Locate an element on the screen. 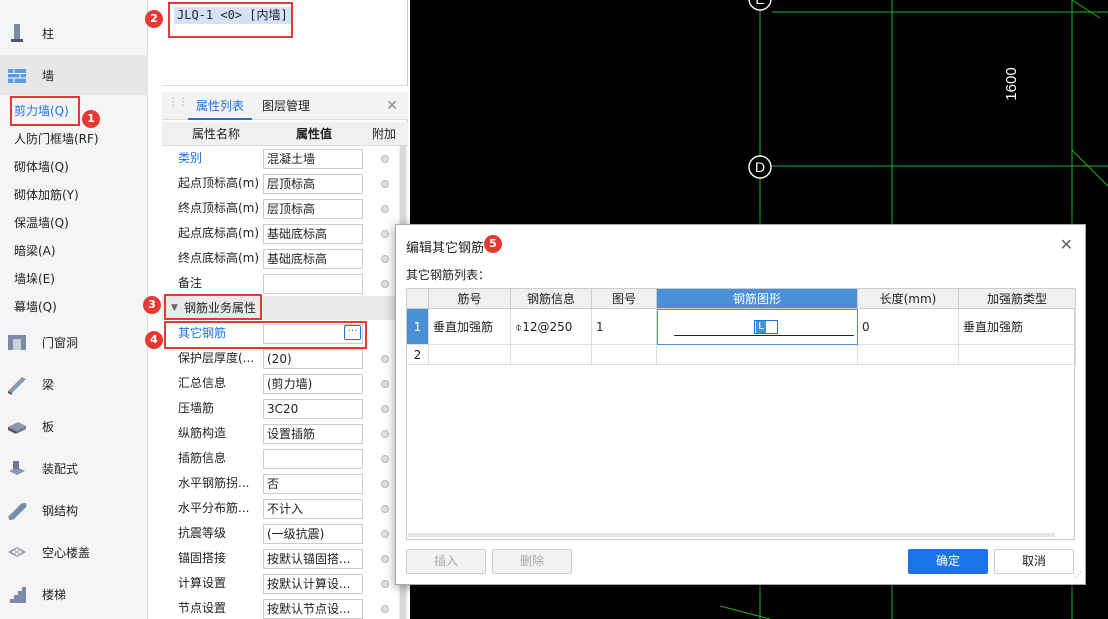 The width and height of the screenshot is (1108, 619). nav-category-steel-structure: 钢结构 is located at coordinates (74, 510).